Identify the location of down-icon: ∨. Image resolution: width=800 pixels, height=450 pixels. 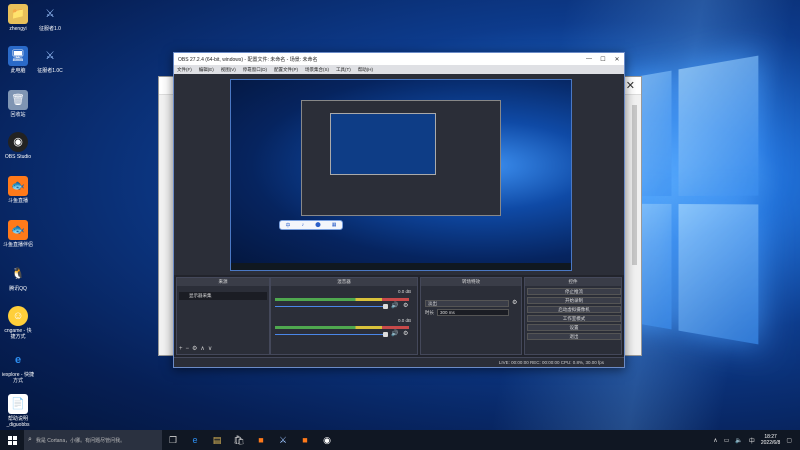
(211, 349).